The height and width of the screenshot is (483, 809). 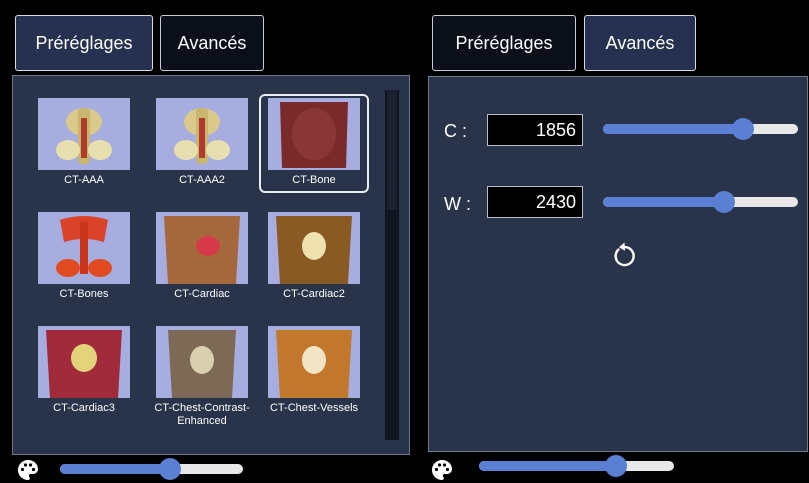 What do you see at coordinates (314, 294) in the screenshot?
I see `preset-label: CT-Cardiac2` at bounding box center [314, 294].